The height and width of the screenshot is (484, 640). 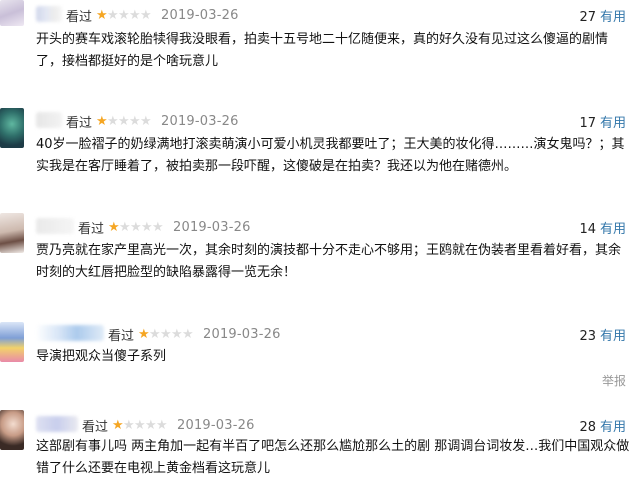 What do you see at coordinates (614, 380) in the screenshot?
I see `report-button: 举报` at bounding box center [614, 380].